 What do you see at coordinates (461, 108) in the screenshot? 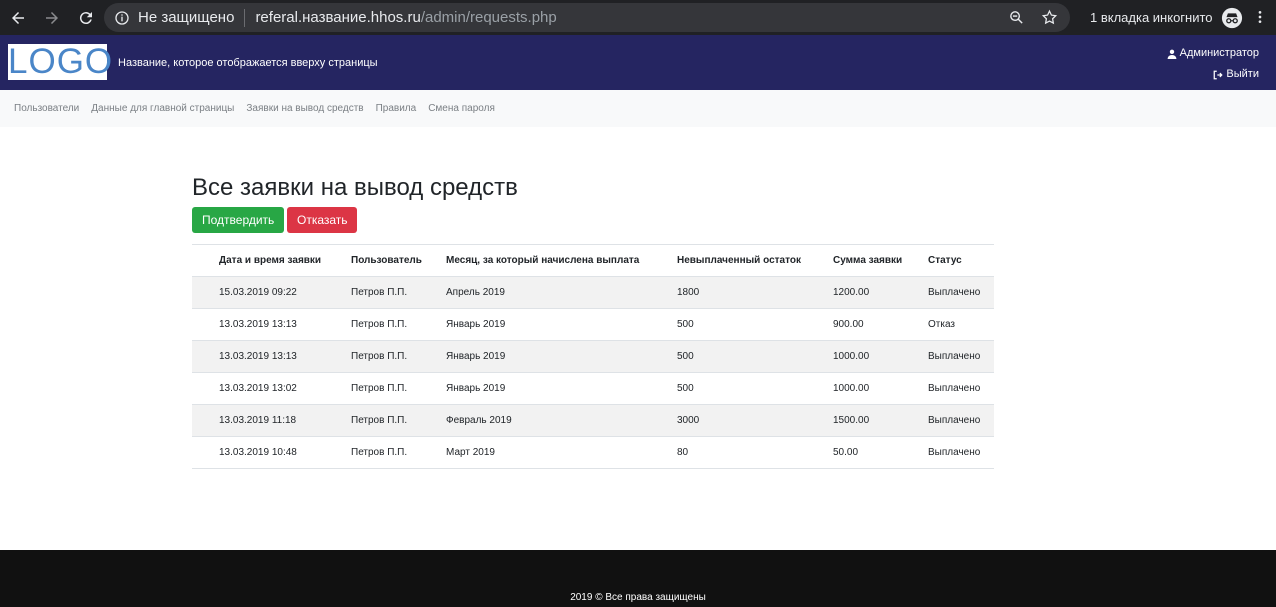
I see `nav-item-change-password: Смена пароля` at bounding box center [461, 108].